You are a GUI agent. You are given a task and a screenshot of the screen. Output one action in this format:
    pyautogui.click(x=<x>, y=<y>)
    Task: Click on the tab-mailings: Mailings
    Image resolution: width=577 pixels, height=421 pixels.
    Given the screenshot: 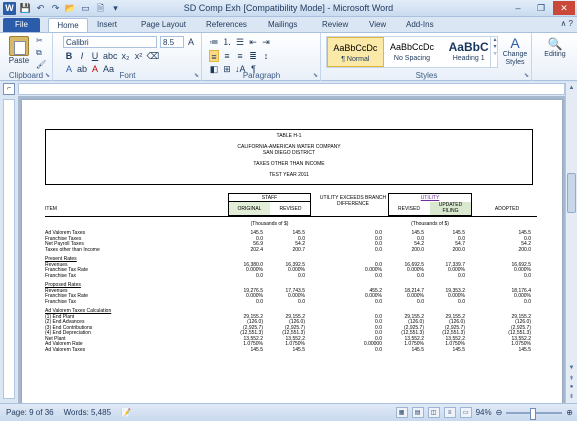 What is the action you would take?
    pyautogui.click(x=282, y=25)
    